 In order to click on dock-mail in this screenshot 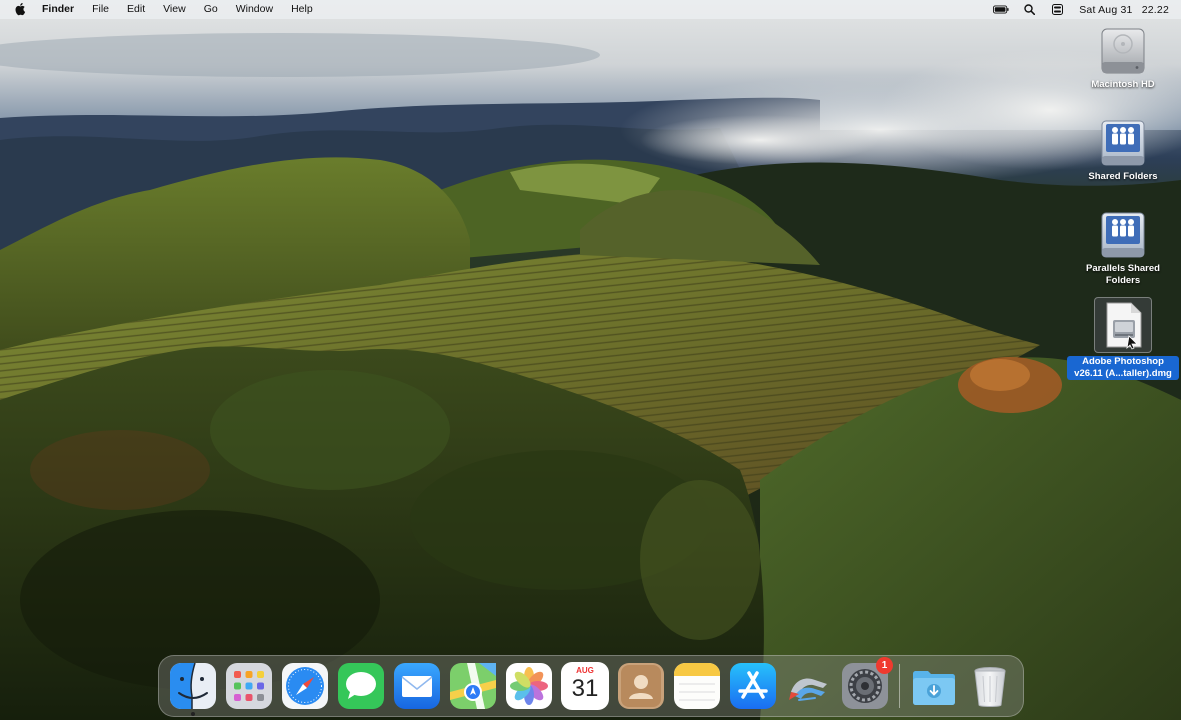, I will do `click(417, 686)`.